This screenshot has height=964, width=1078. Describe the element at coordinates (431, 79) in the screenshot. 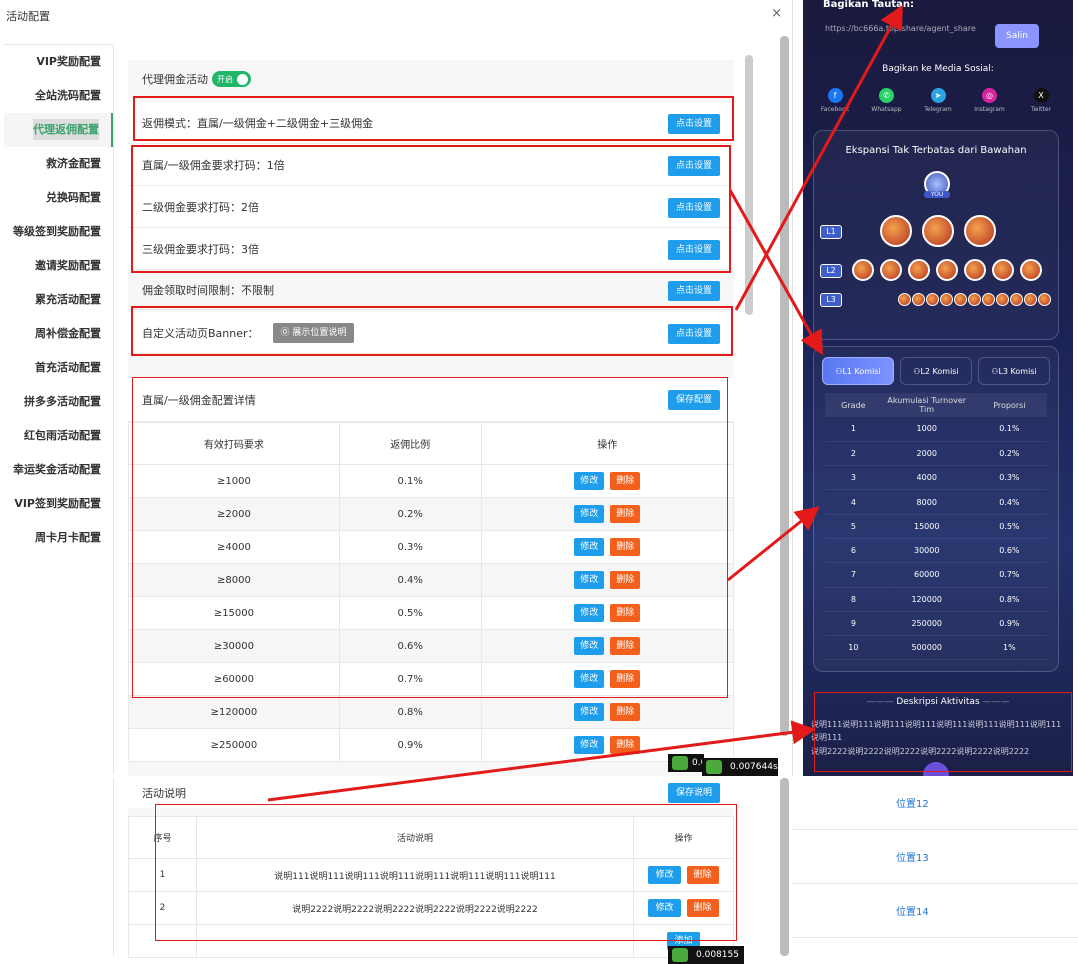

I see `activity-header: 代理佣金活动 开启` at that location.